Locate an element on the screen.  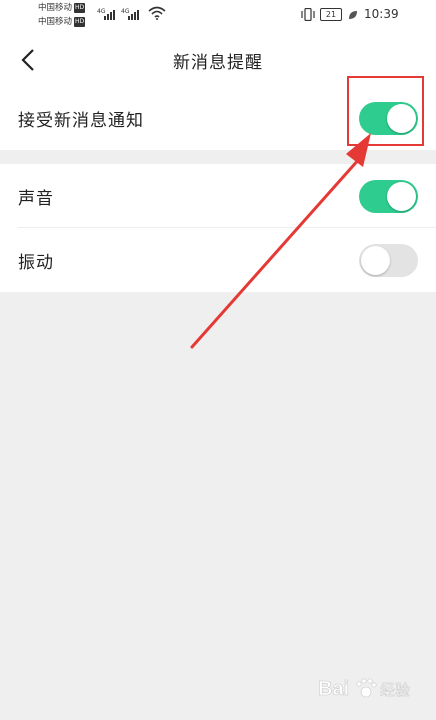
carrier-2-label: 中国移动 is located at coordinates (55, 22).